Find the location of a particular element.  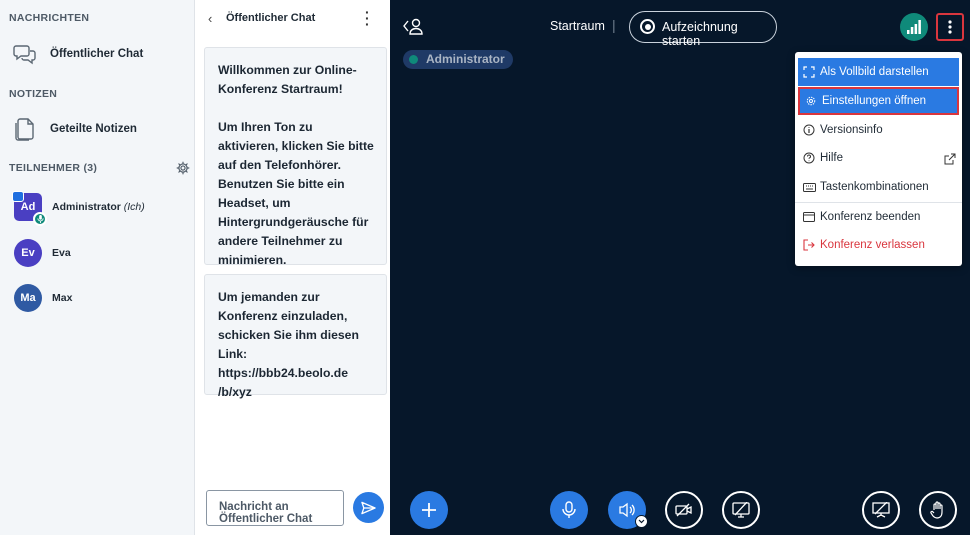

avatar: Ma is located at coordinates (28, 298).